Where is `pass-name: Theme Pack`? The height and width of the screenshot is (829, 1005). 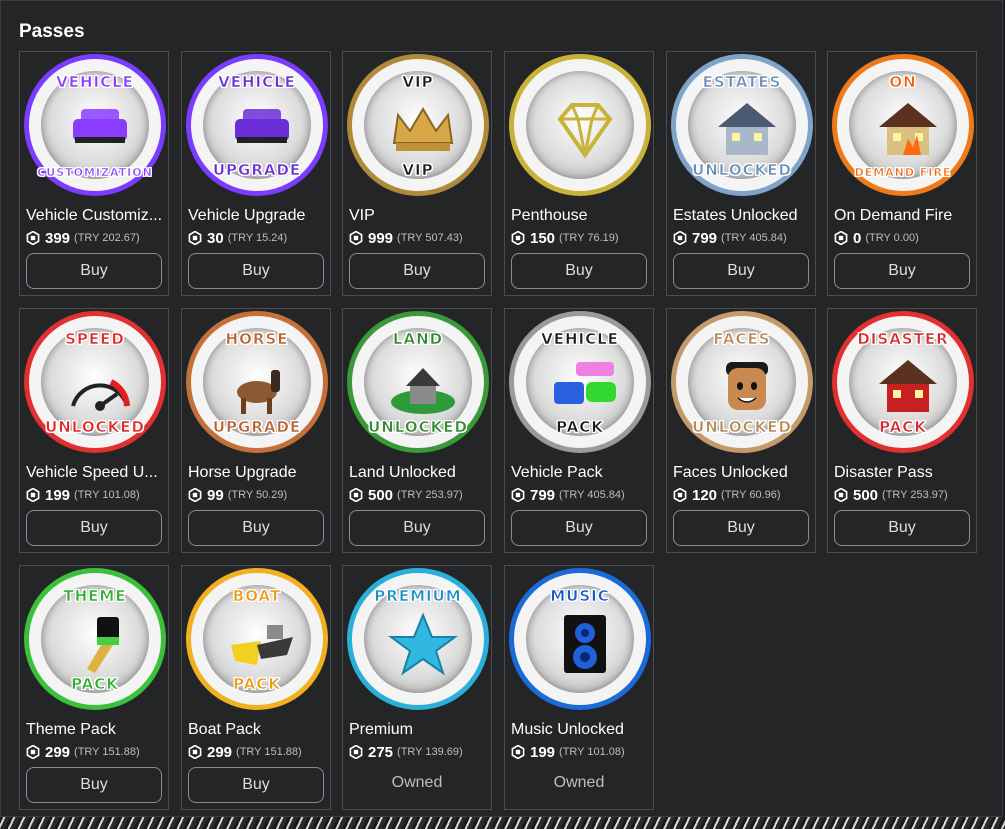
pass-name: Theme Pack is located at coordinates (96, 730).